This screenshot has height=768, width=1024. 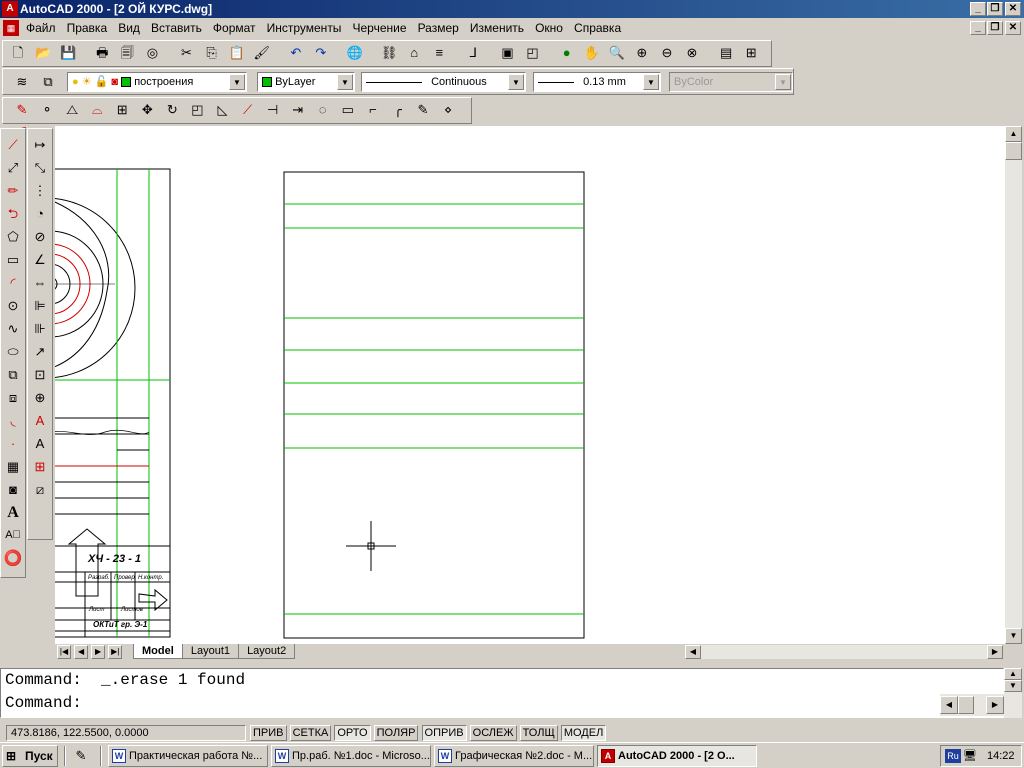 I want to click on lineweight-toggle: ТОЛЩ, so click(x=538, y=733).